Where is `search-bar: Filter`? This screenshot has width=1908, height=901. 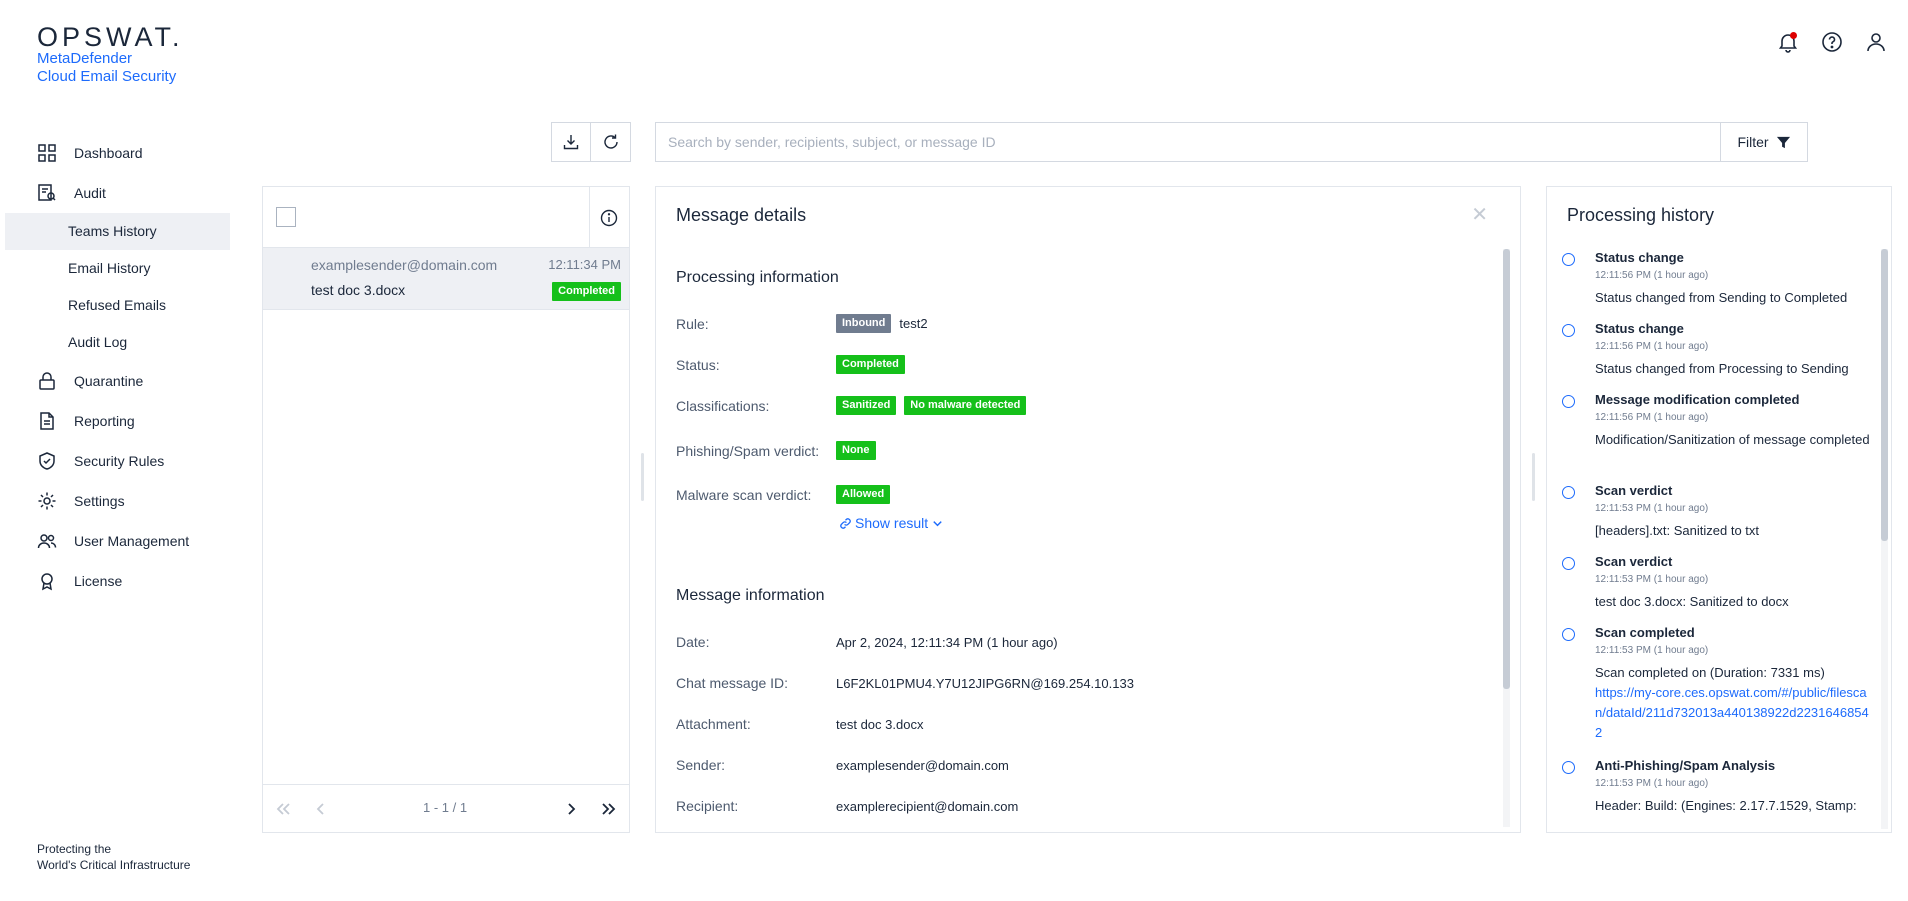 search-bar: Filter is located at coordinates (1231, 142).